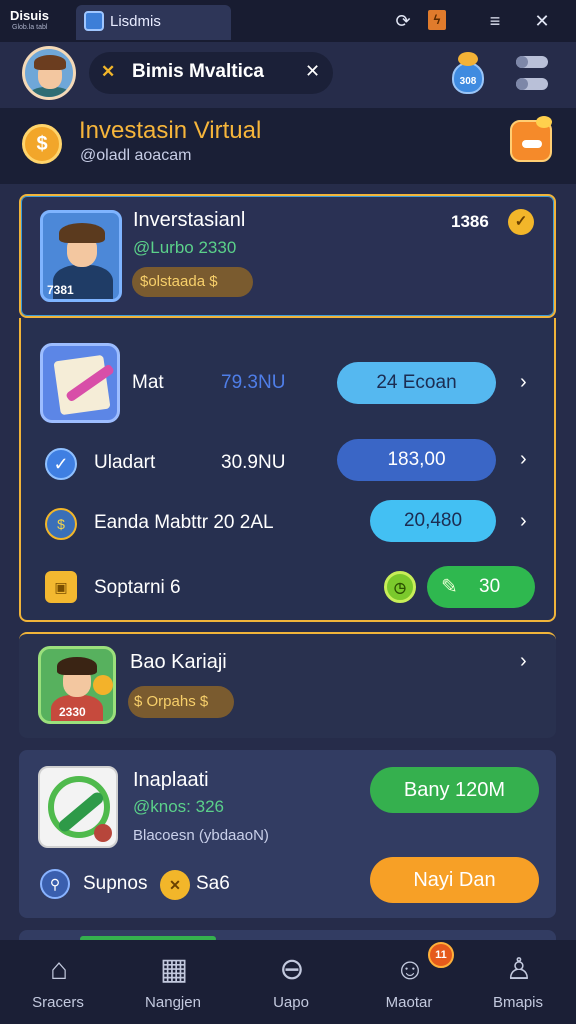 The width and height of the screenshot is (576, 1024). What do you see at coordinates (77, 685) in the screenshot?
I see `profile-thumbnail: 2330` at bounding box center [77, 685].